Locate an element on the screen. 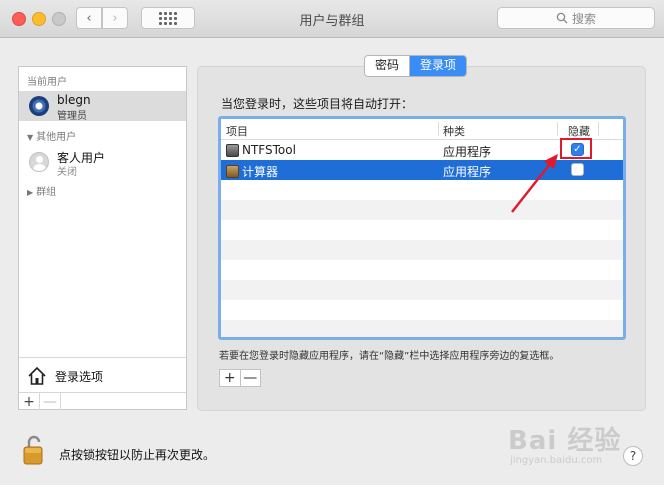  disclosure-down-icon: ▼ is located at coordinates (30, 137).